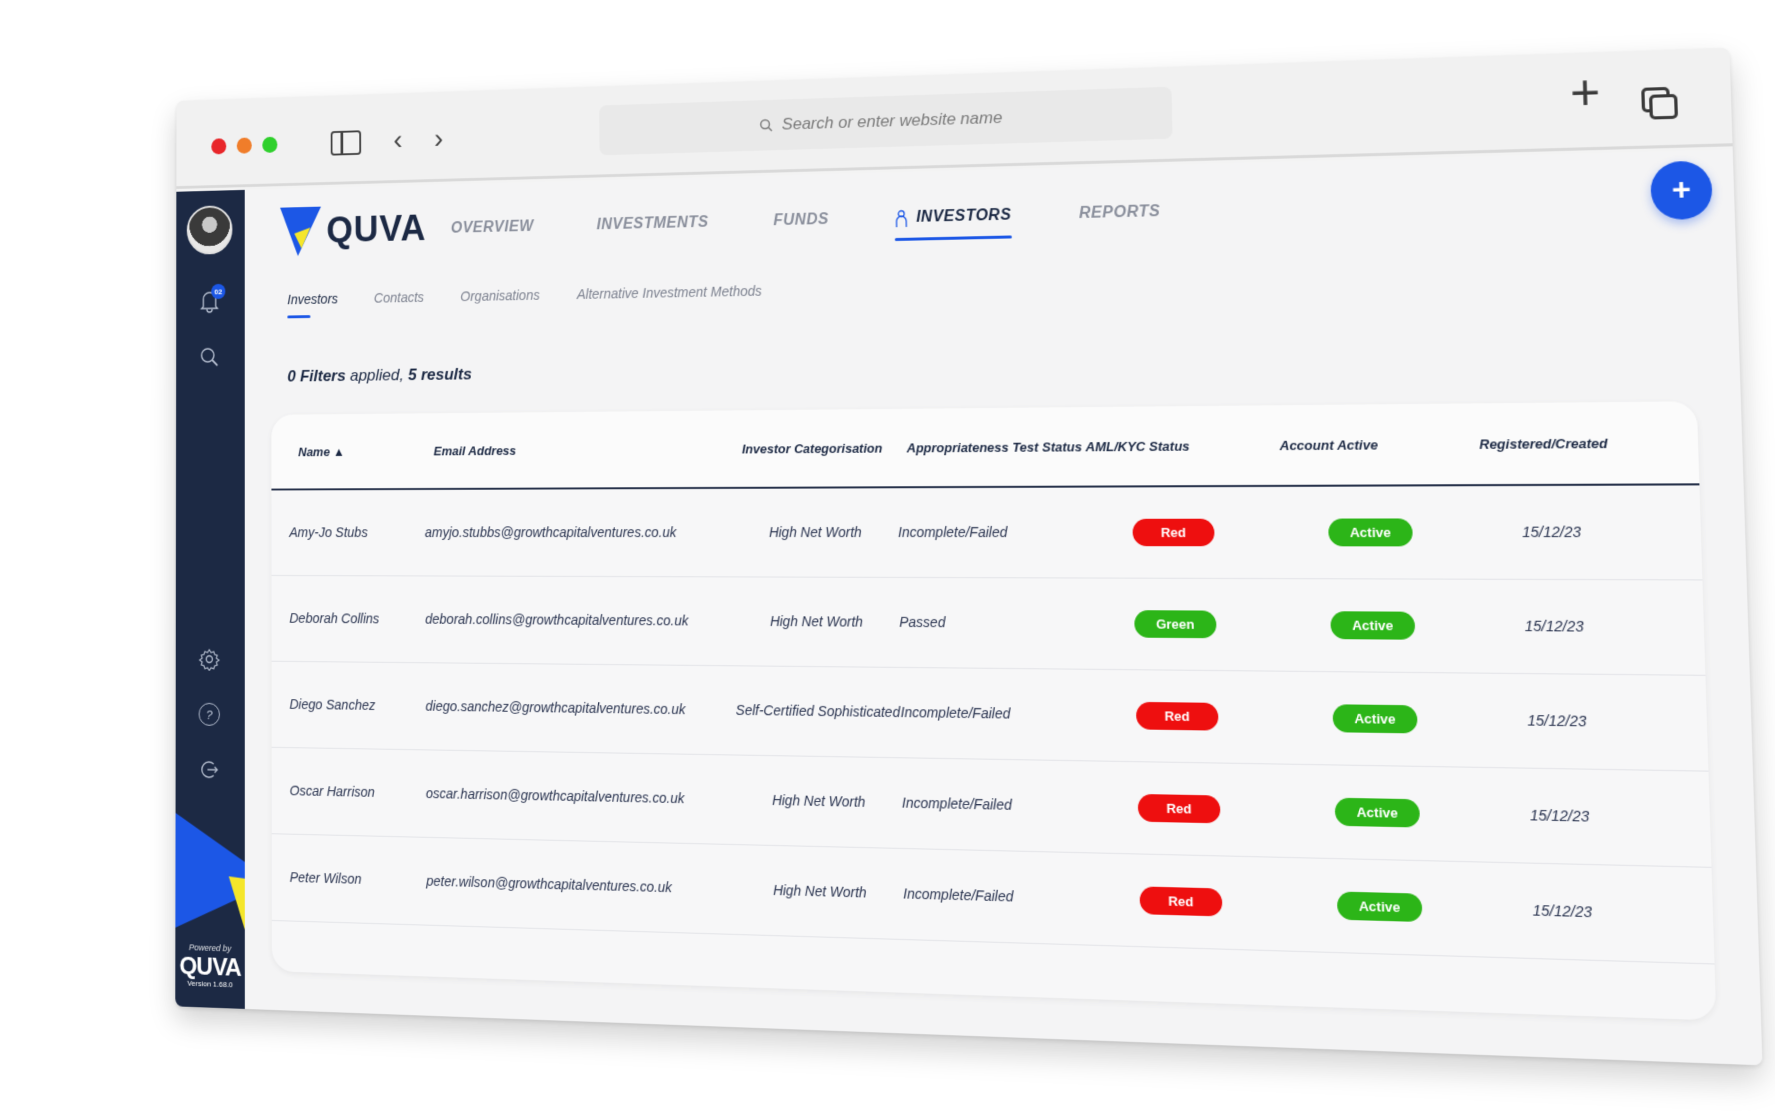  I want to click on add-button: +, so click(1681, 190).